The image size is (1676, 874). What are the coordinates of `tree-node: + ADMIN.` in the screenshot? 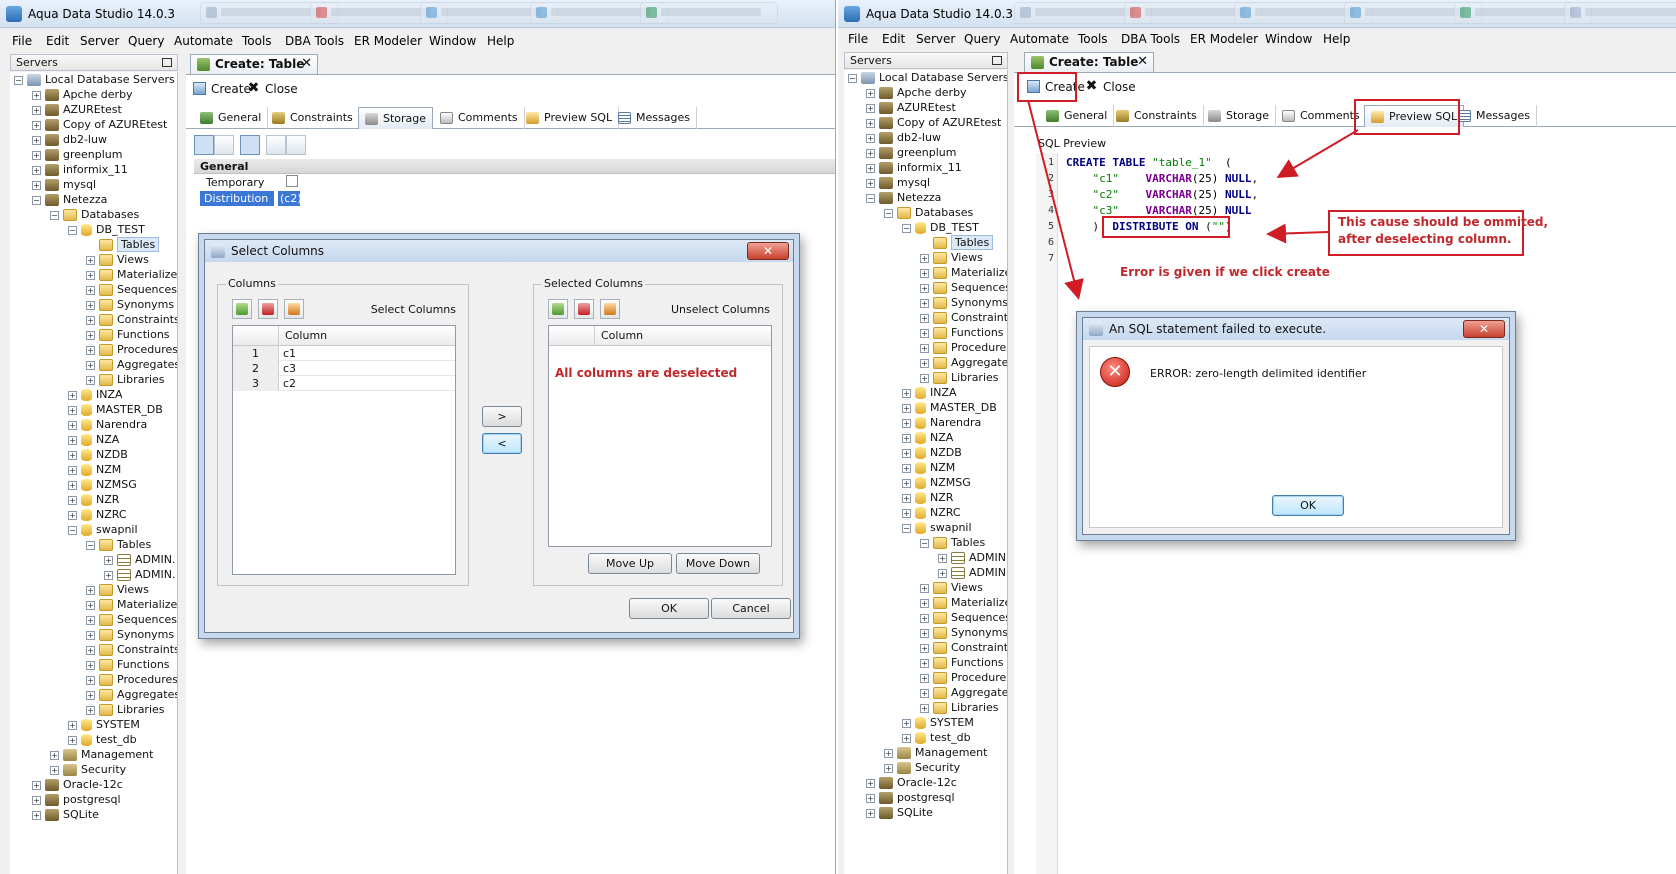 It's located at (139, 560).